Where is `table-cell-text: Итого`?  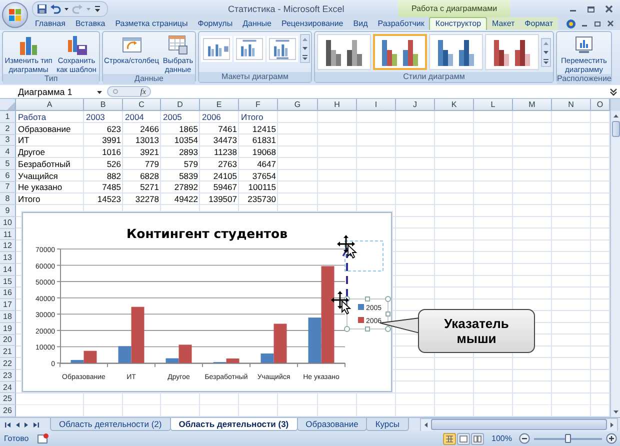 table-cell-text: Итого is located at coordinates (252, 117).